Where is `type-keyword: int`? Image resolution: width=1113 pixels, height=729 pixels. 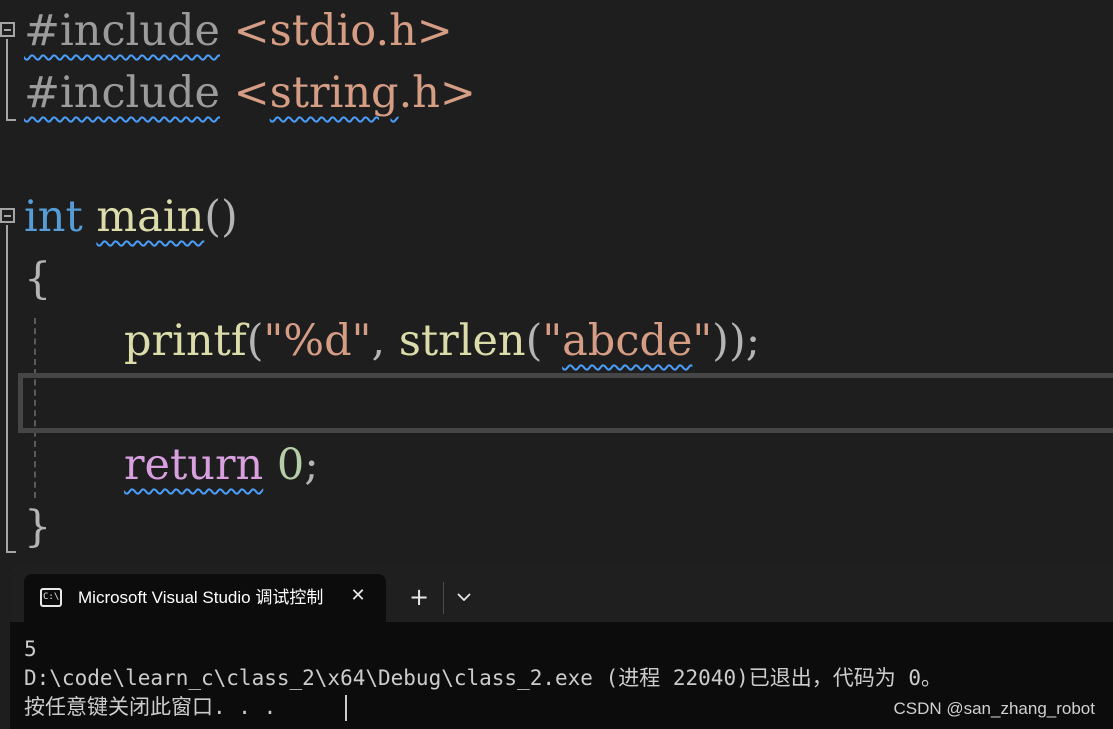 type-keyword: int is located at coordinates (53, 217).